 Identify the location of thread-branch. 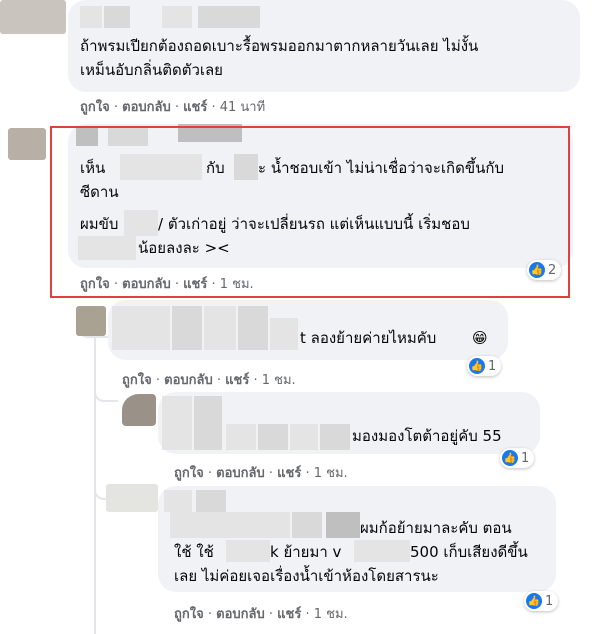
(106, 391).